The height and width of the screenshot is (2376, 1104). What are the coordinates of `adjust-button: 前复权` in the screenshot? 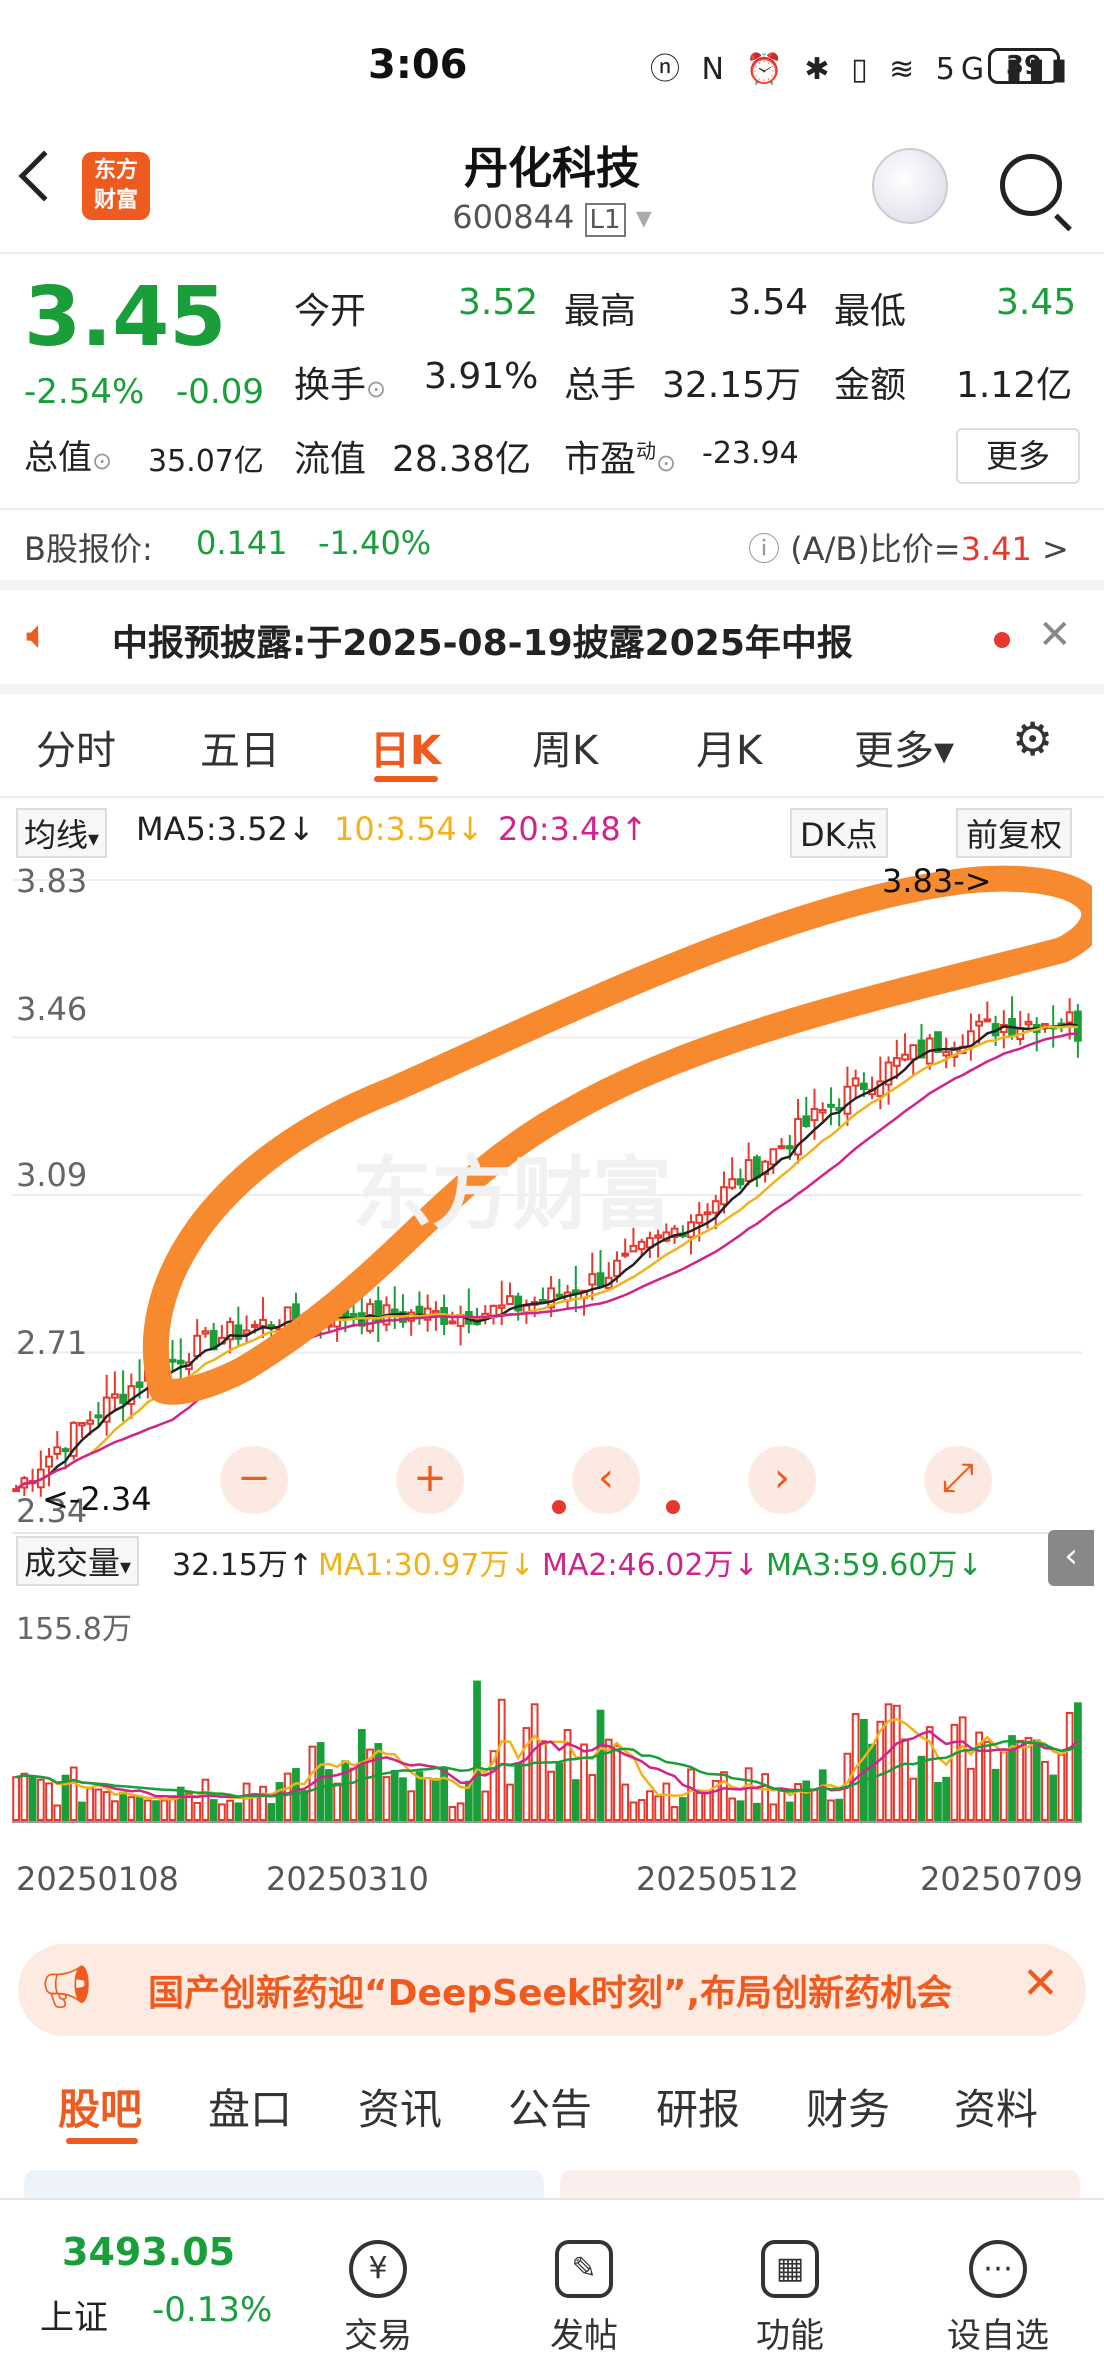 It's located at (1014, 833).